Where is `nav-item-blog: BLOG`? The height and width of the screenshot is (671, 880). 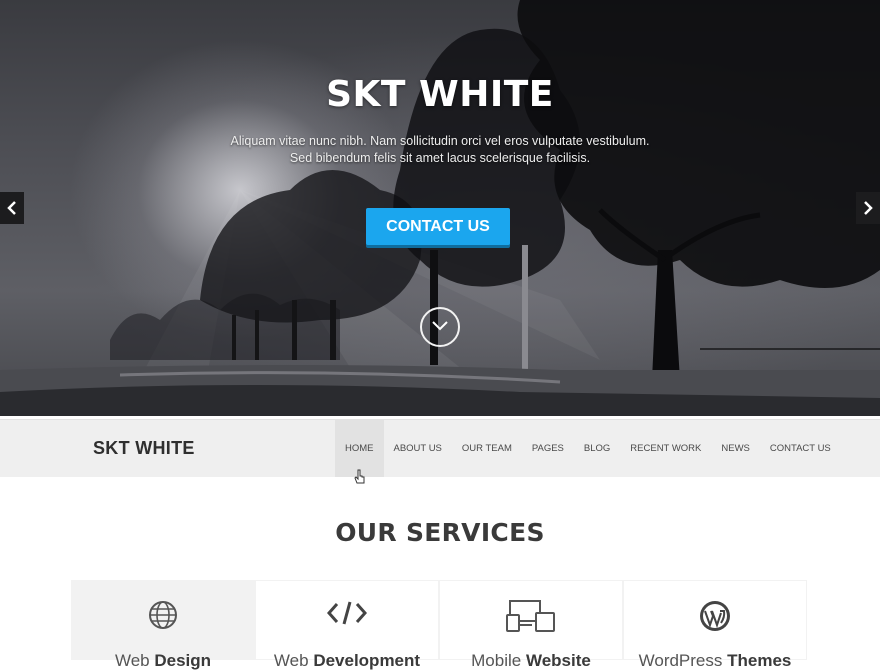
nav-item-blog: BLOG is located at coordinates (597, 448).